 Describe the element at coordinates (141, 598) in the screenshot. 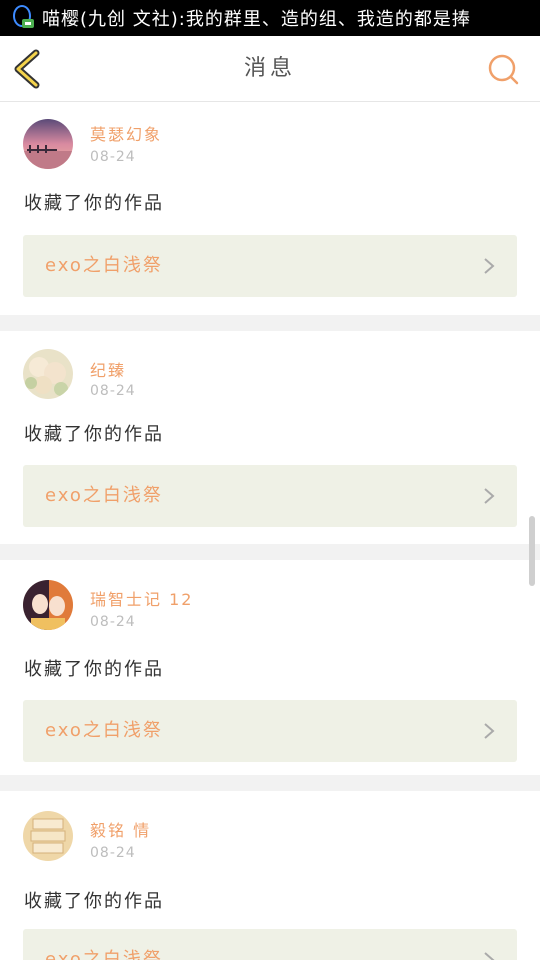

I see `username: 瑞智士记 12` at that location.